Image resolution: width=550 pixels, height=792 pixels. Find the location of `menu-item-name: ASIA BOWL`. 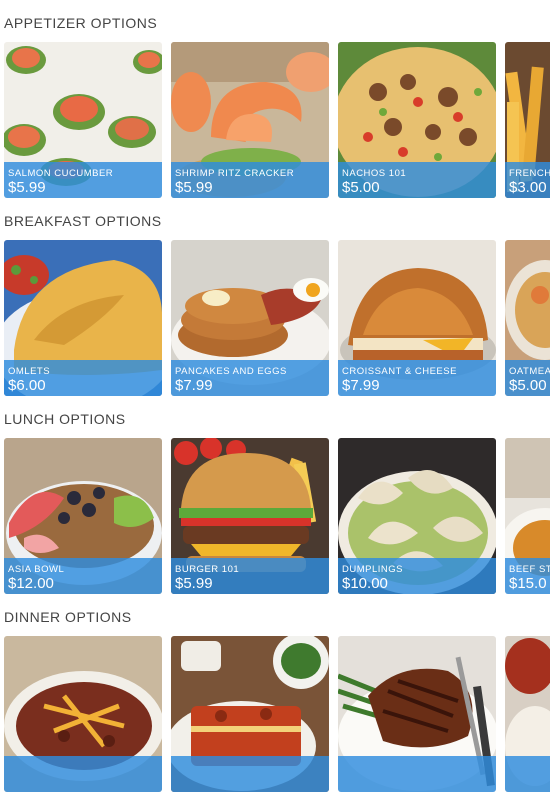

menu-item-name: ASIA BOWL is located at coordinates (36, 569).